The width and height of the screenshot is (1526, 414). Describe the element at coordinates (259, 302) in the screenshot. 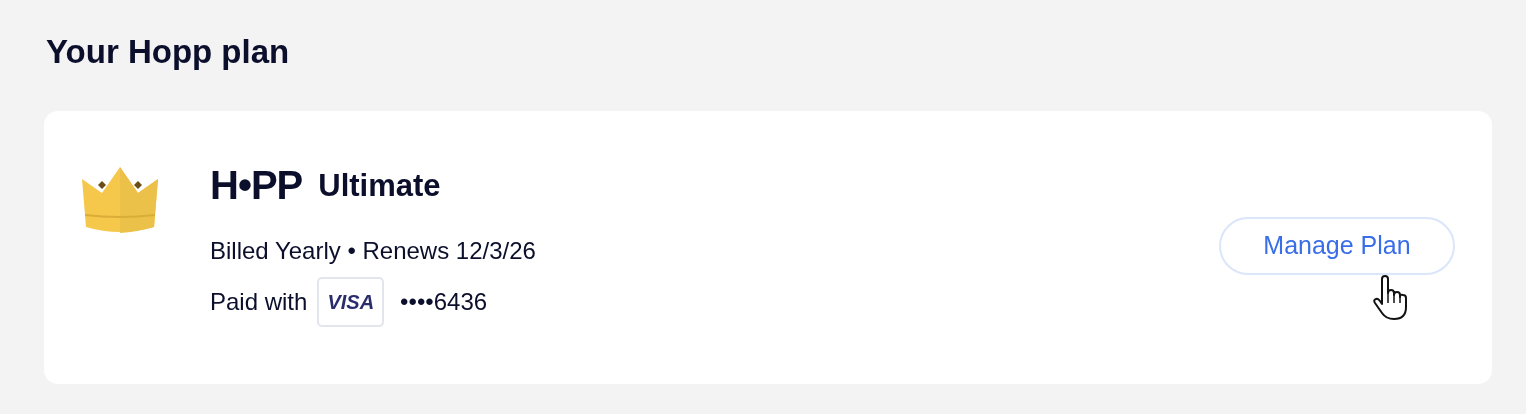

I see `paid-with-label: Paid with` at that location.